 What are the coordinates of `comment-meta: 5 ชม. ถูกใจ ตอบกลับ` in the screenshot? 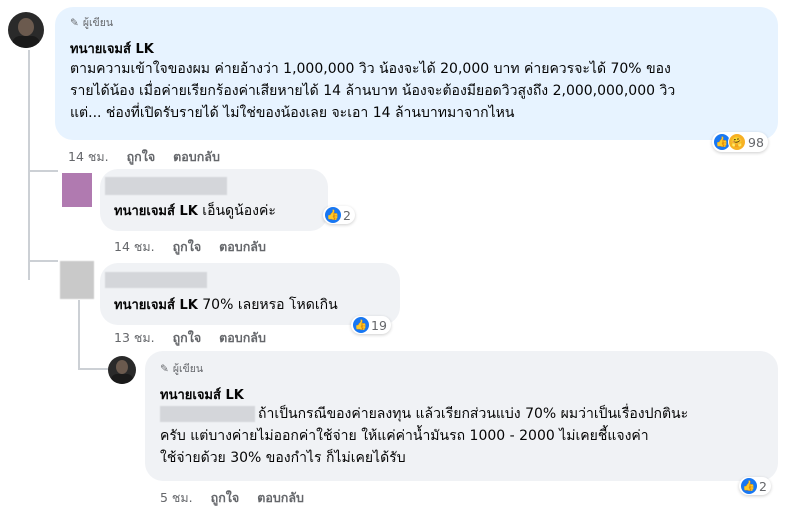 It's located at (232, 498).